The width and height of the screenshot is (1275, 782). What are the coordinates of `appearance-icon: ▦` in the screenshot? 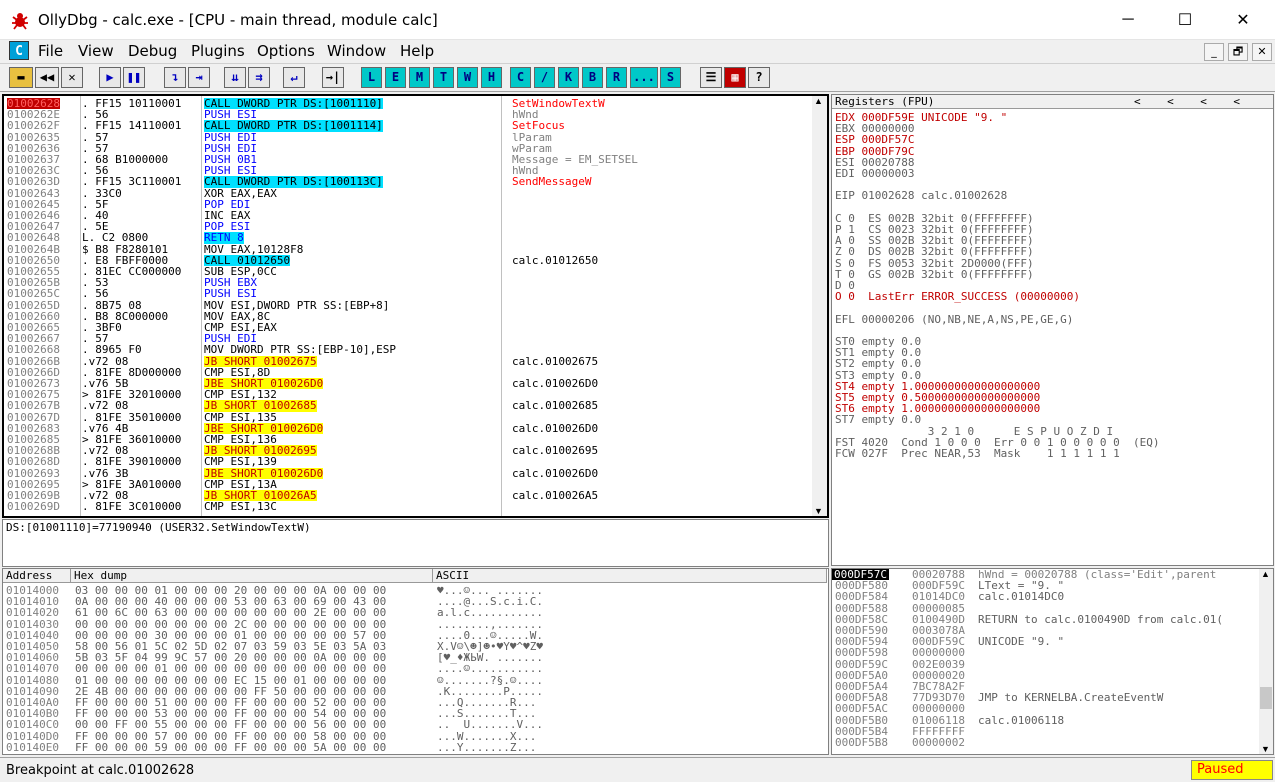 It's located at (735, 77).